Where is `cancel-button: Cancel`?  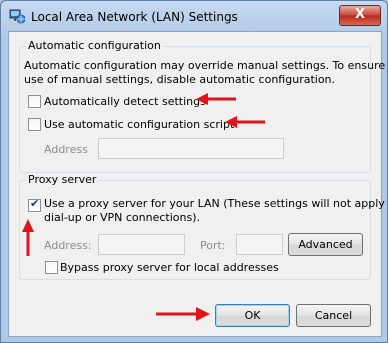
cancel-button: Cancel is located at coordinates (333, 315).